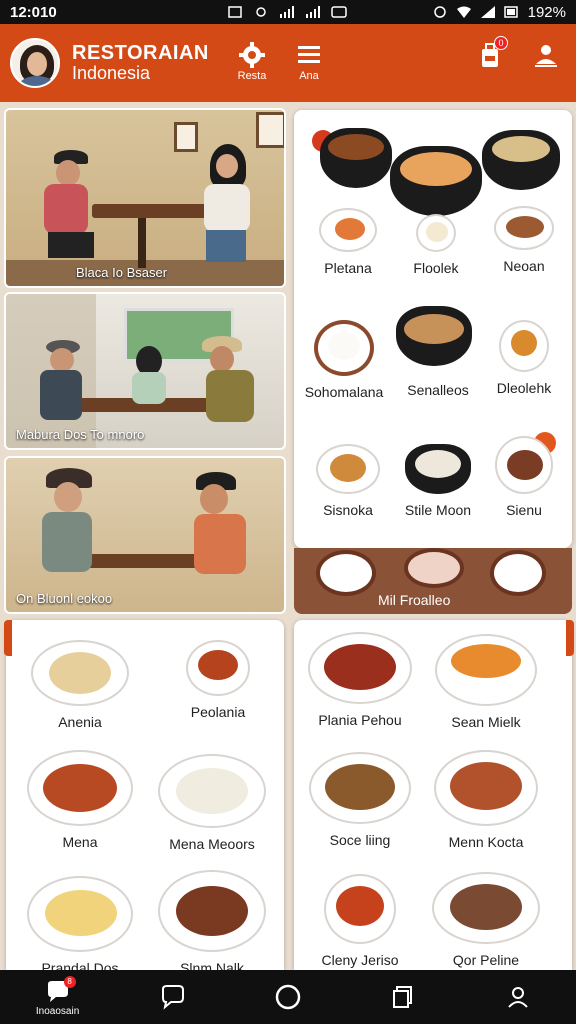 The image size is (576, 1024). I want to click on profile-icon, so click(518, 997).